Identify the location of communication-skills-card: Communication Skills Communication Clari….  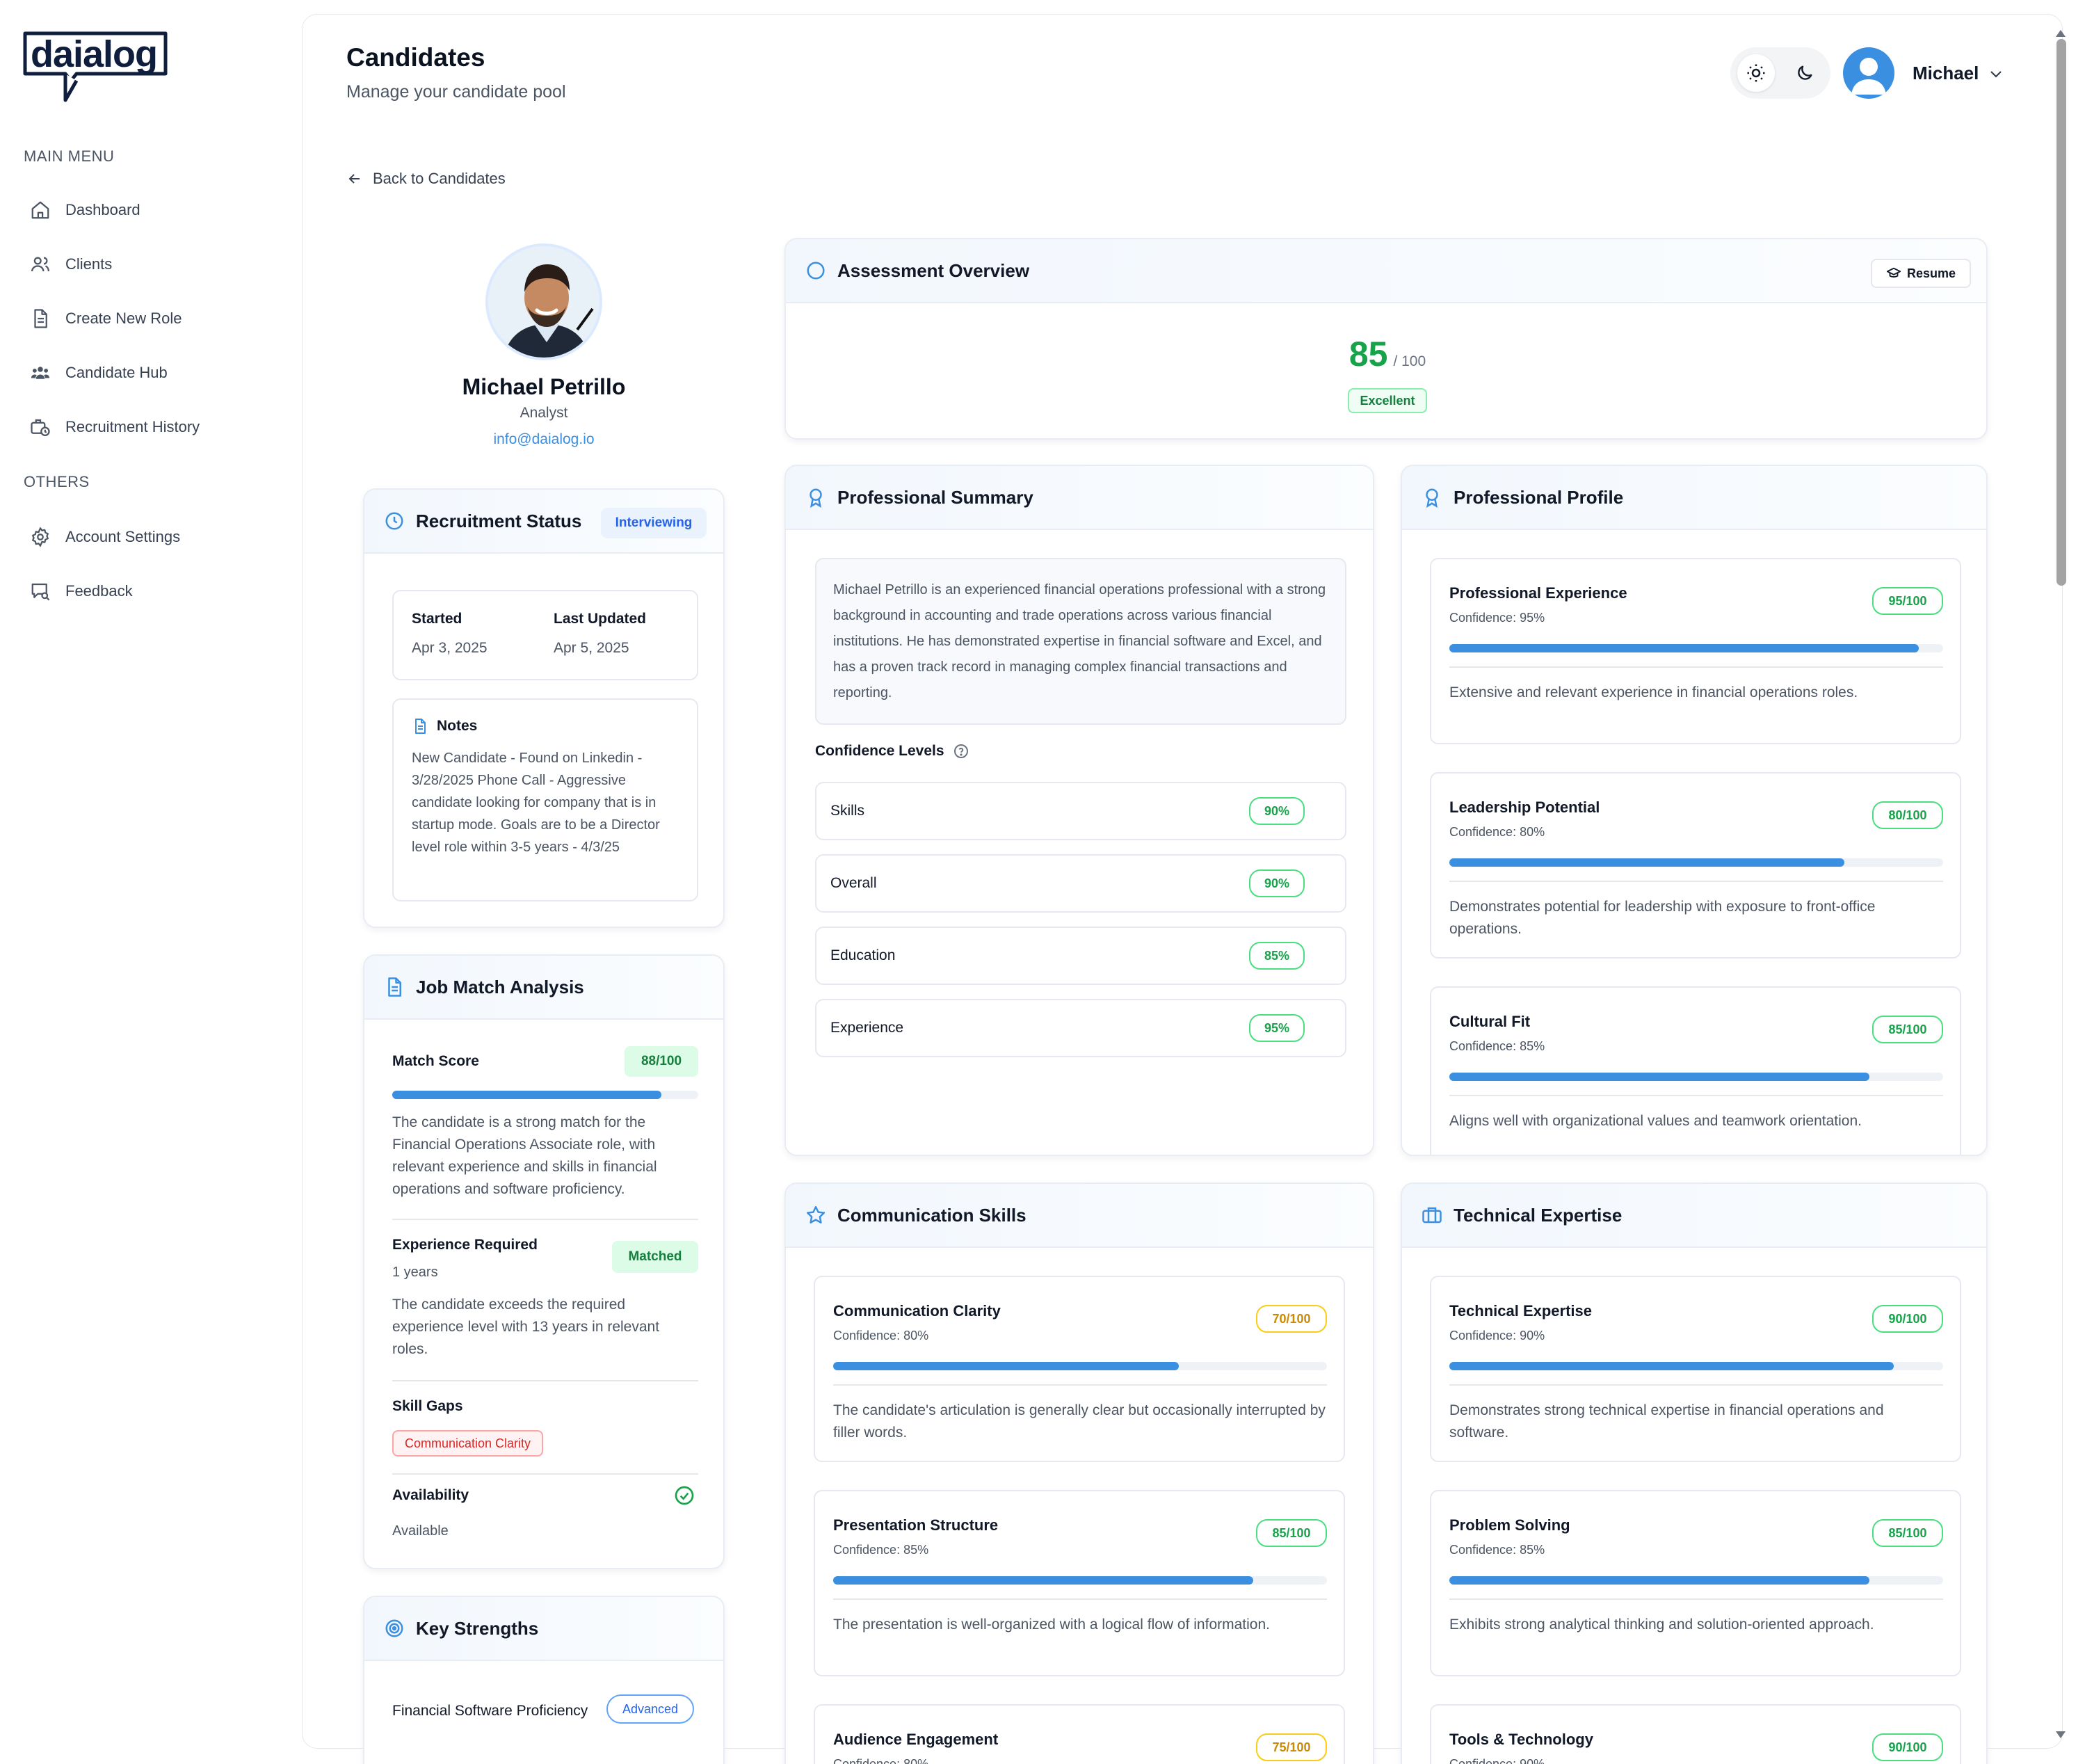
(1079, 1473).